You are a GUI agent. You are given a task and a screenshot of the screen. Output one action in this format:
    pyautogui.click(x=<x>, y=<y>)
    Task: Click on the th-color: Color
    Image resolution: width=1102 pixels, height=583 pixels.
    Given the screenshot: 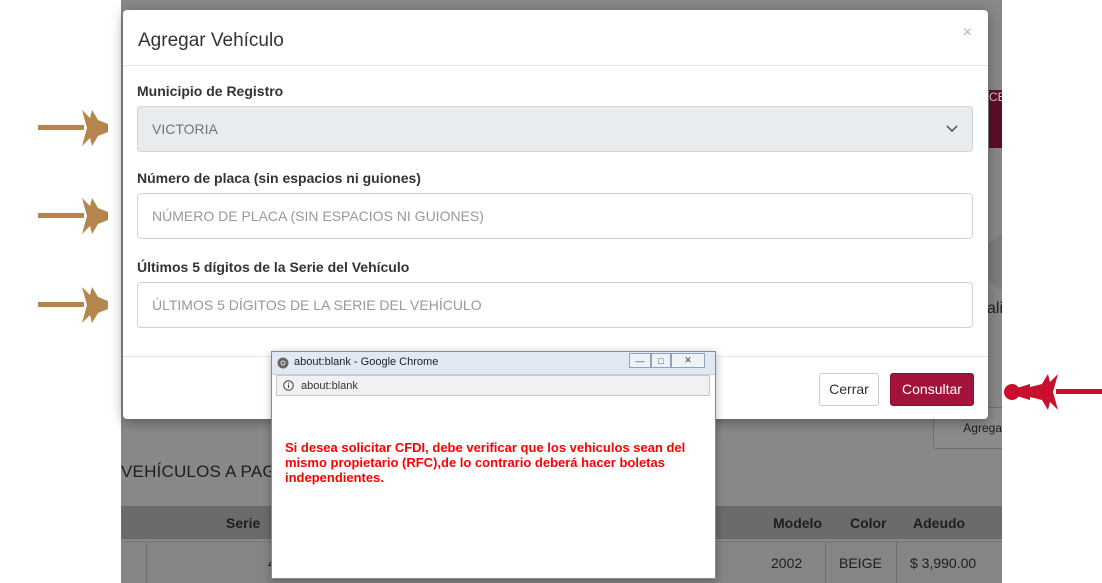 What is the action you would take?
    pyautogui.click(x=868, y=523)
    